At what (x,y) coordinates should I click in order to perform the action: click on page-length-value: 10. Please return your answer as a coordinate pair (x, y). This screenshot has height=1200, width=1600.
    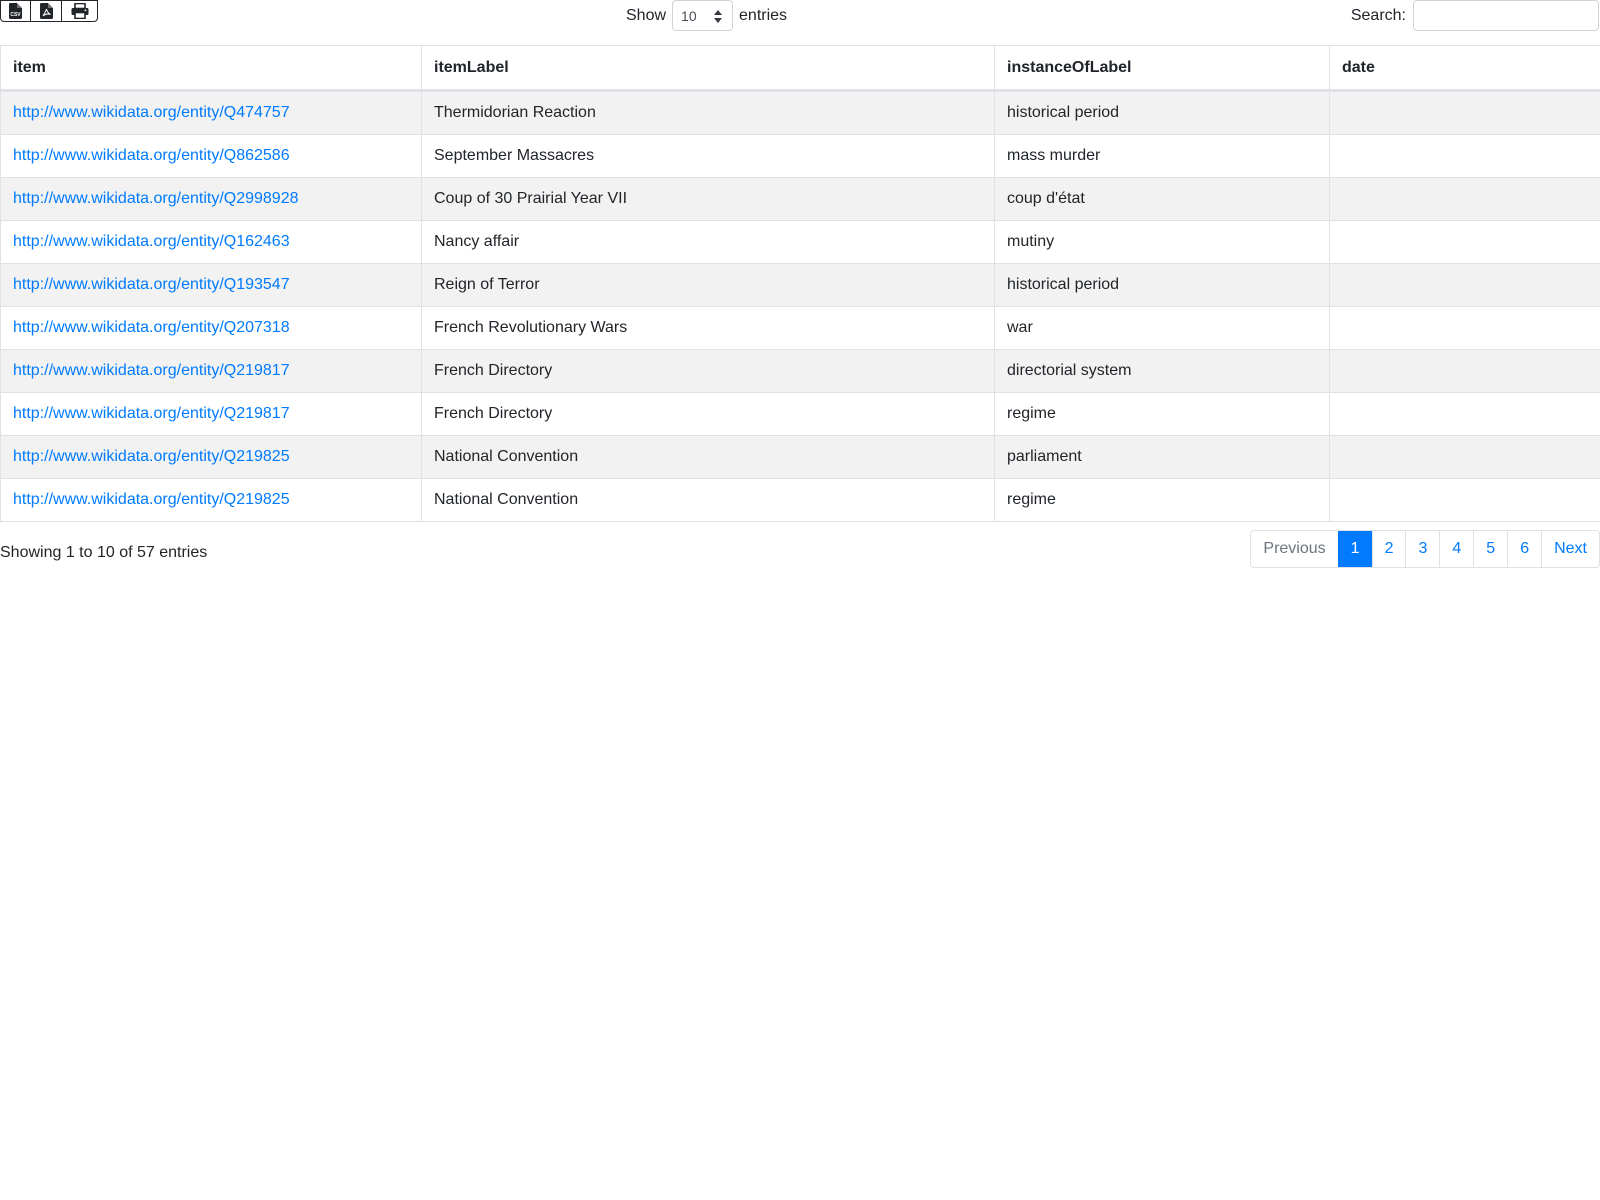
    Looking at the image, I should click on (689, 15).